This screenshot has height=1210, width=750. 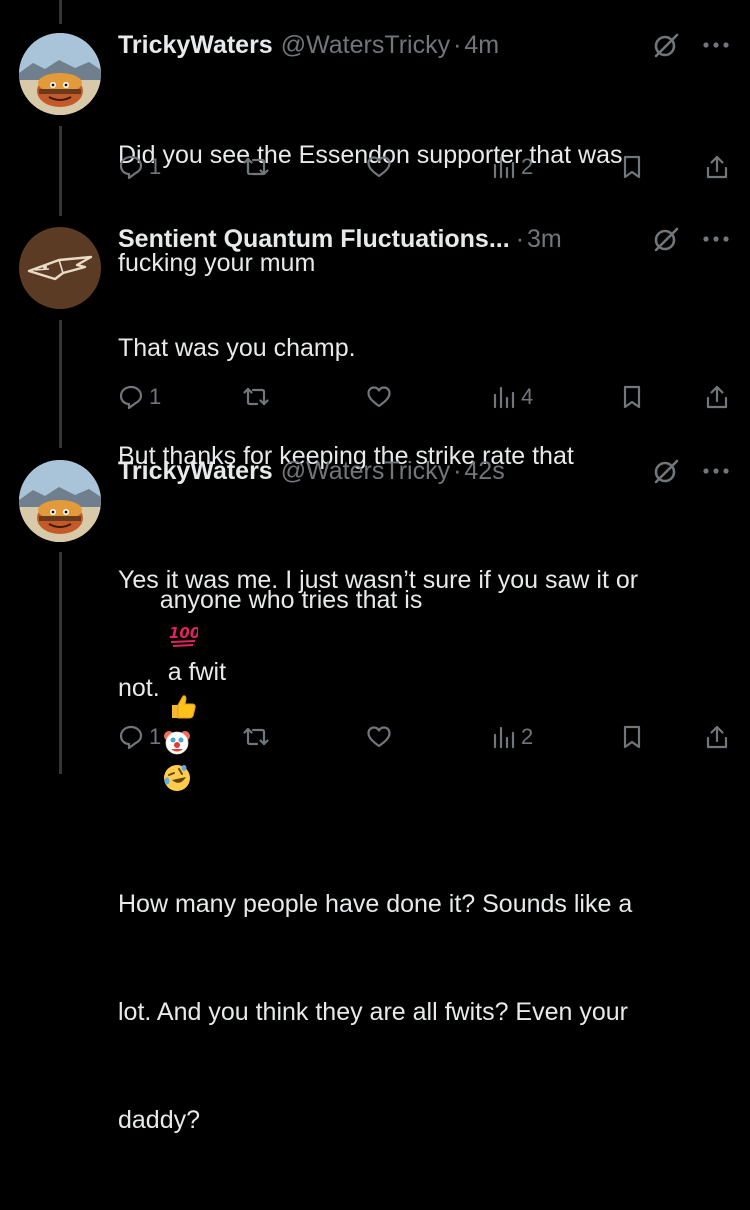 I want to click on timestamp: 4m, so click(x=481, y=45).